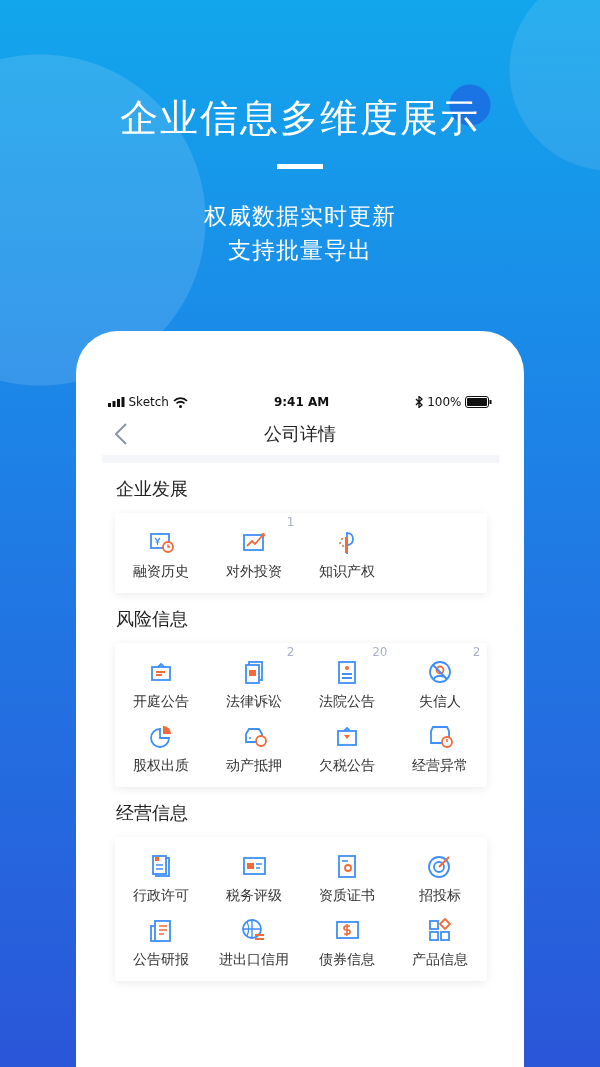 The height and width of the screenshot is (1067, 600). What do you see at coordinates (440, 672) in the screenshot?
I see `person-crossed-icon` at bounding box center [440, 672].